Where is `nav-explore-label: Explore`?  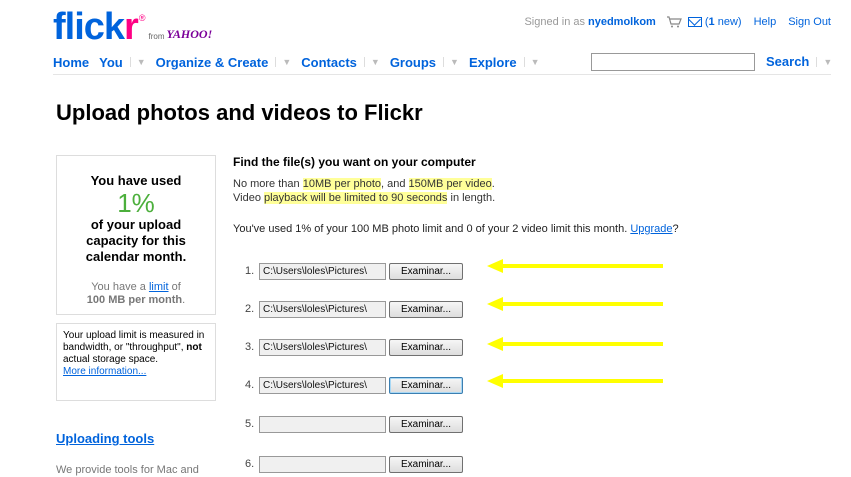 nav-explore-label: Explore is located at coordinates (492, 62).